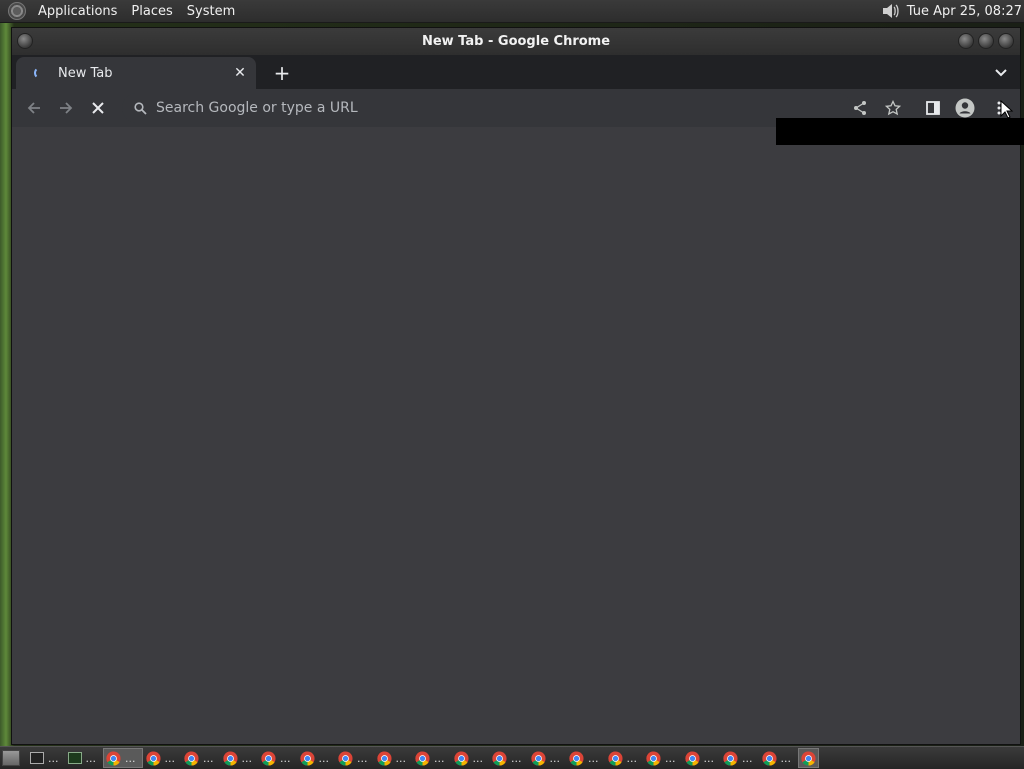 The width and height of the screenshot is (1024, 769). I want to click on distro-logo-icon, so click(17, 11).